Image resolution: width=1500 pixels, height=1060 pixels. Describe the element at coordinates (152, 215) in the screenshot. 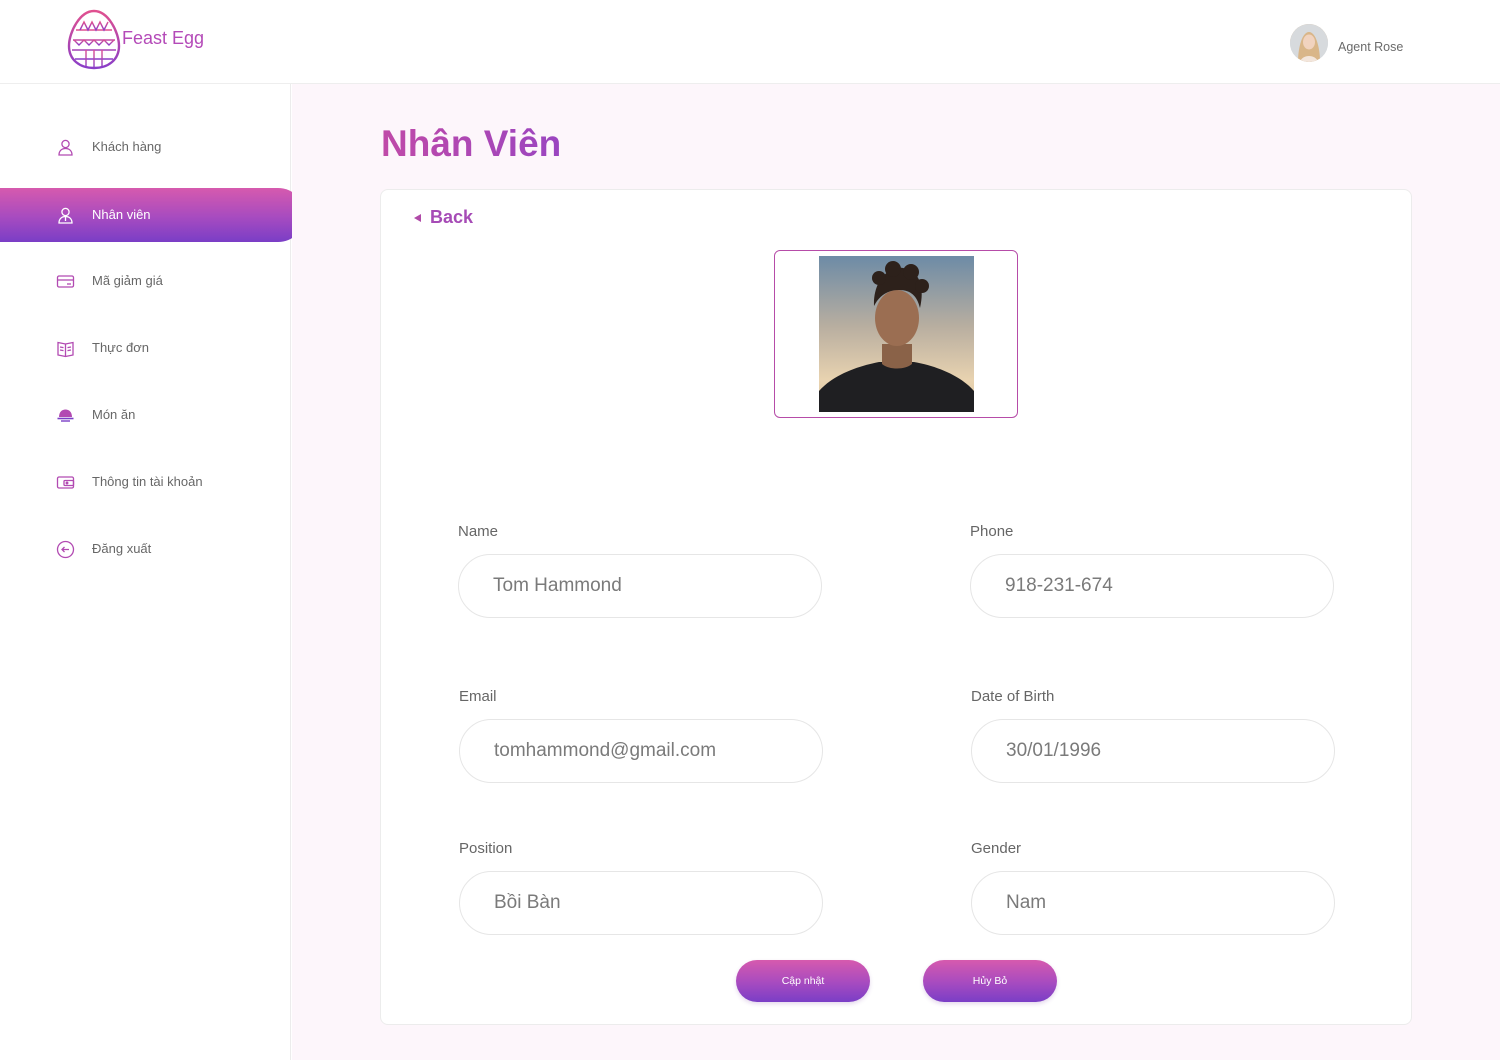

I see `sidebar-item-nhan-vien: Nhân viên` at that location.